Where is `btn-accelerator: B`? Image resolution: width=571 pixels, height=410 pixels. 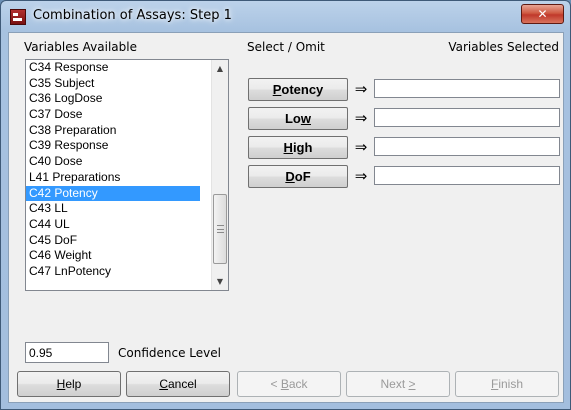 btn-accelerator: B is located at coordinates (284, 384).